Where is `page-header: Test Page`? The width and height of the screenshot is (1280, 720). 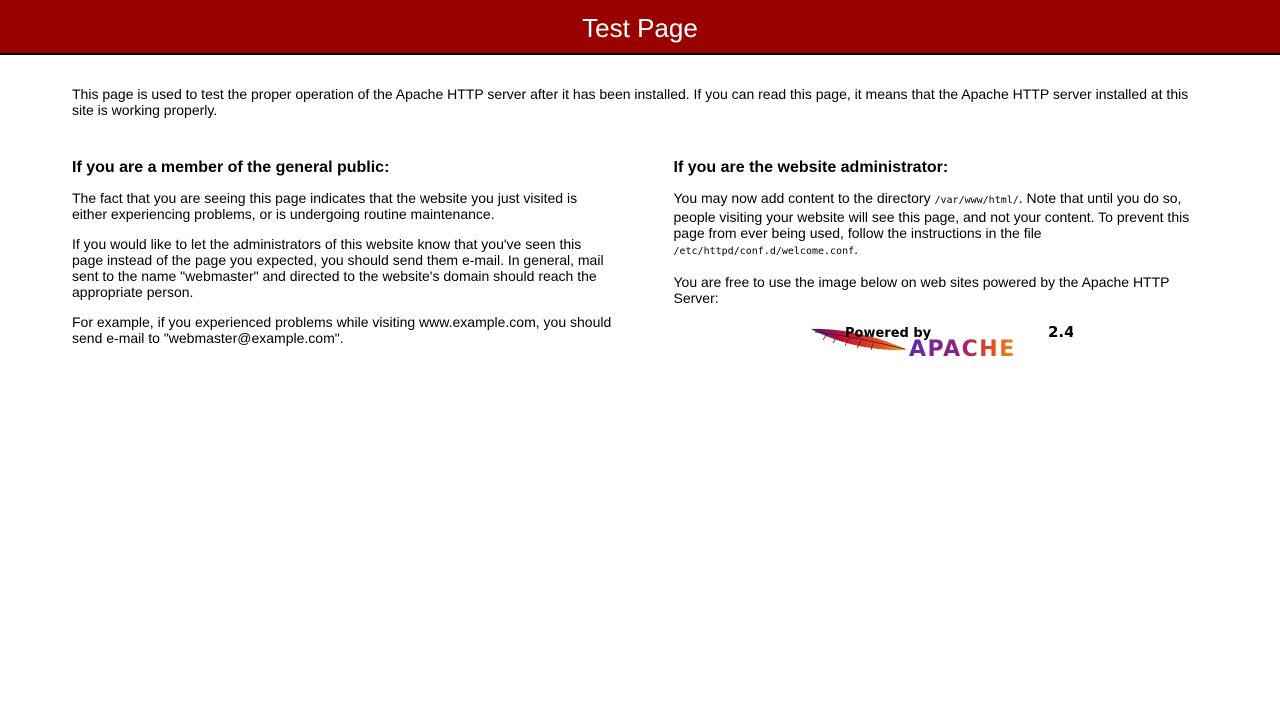 page-header: Test Page is located at coordinates (640, 27).